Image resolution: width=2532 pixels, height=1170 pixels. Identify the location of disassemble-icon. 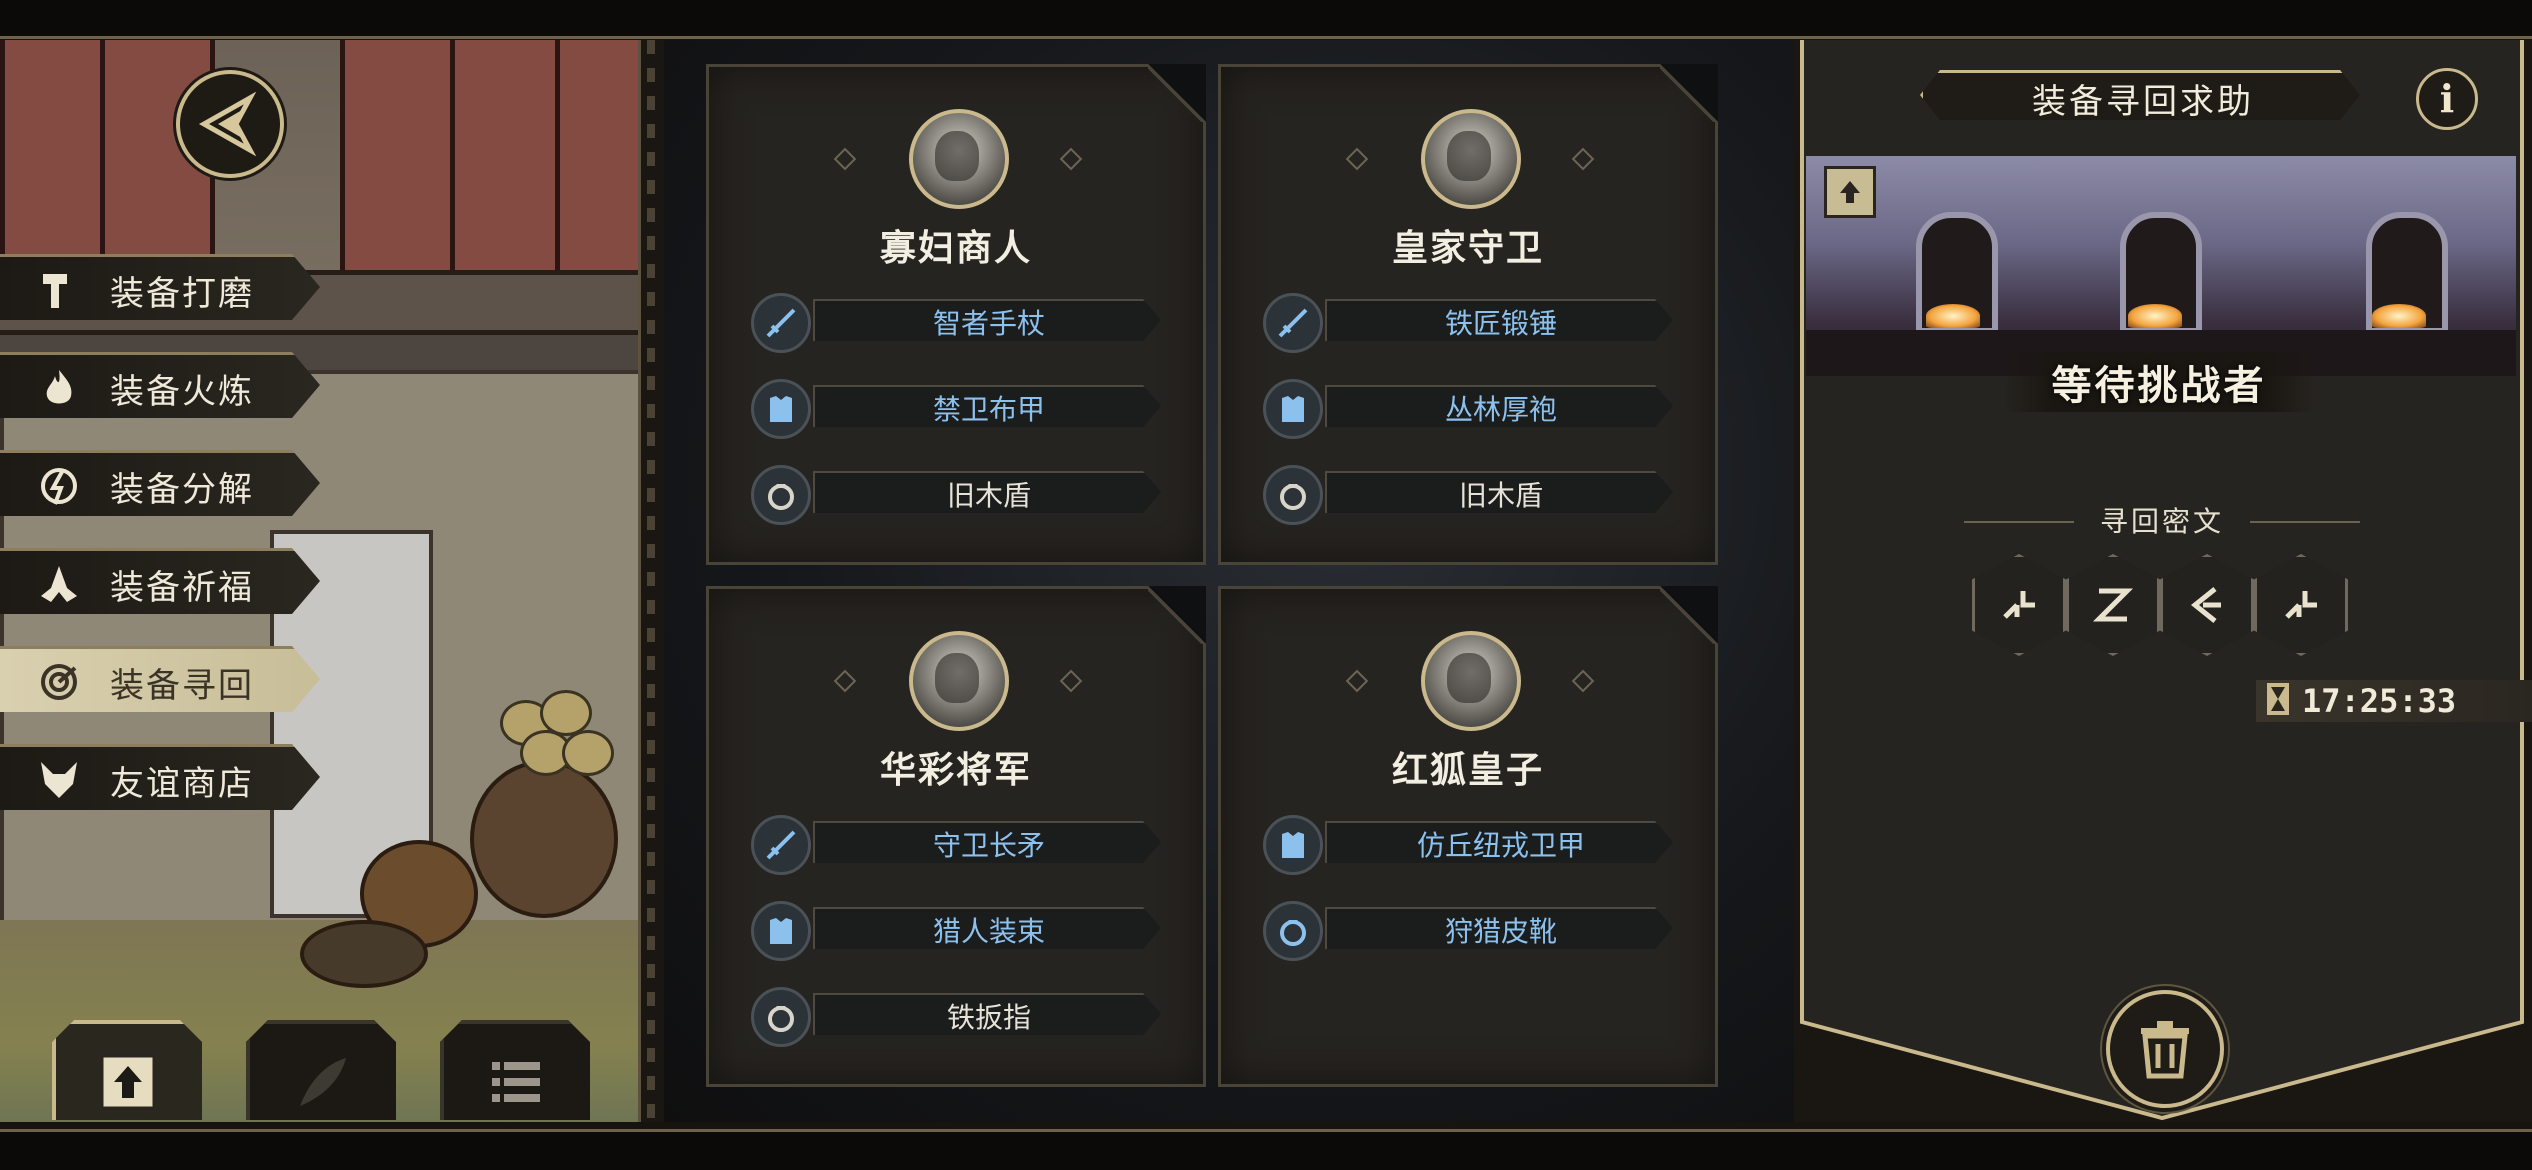
(59, 486).